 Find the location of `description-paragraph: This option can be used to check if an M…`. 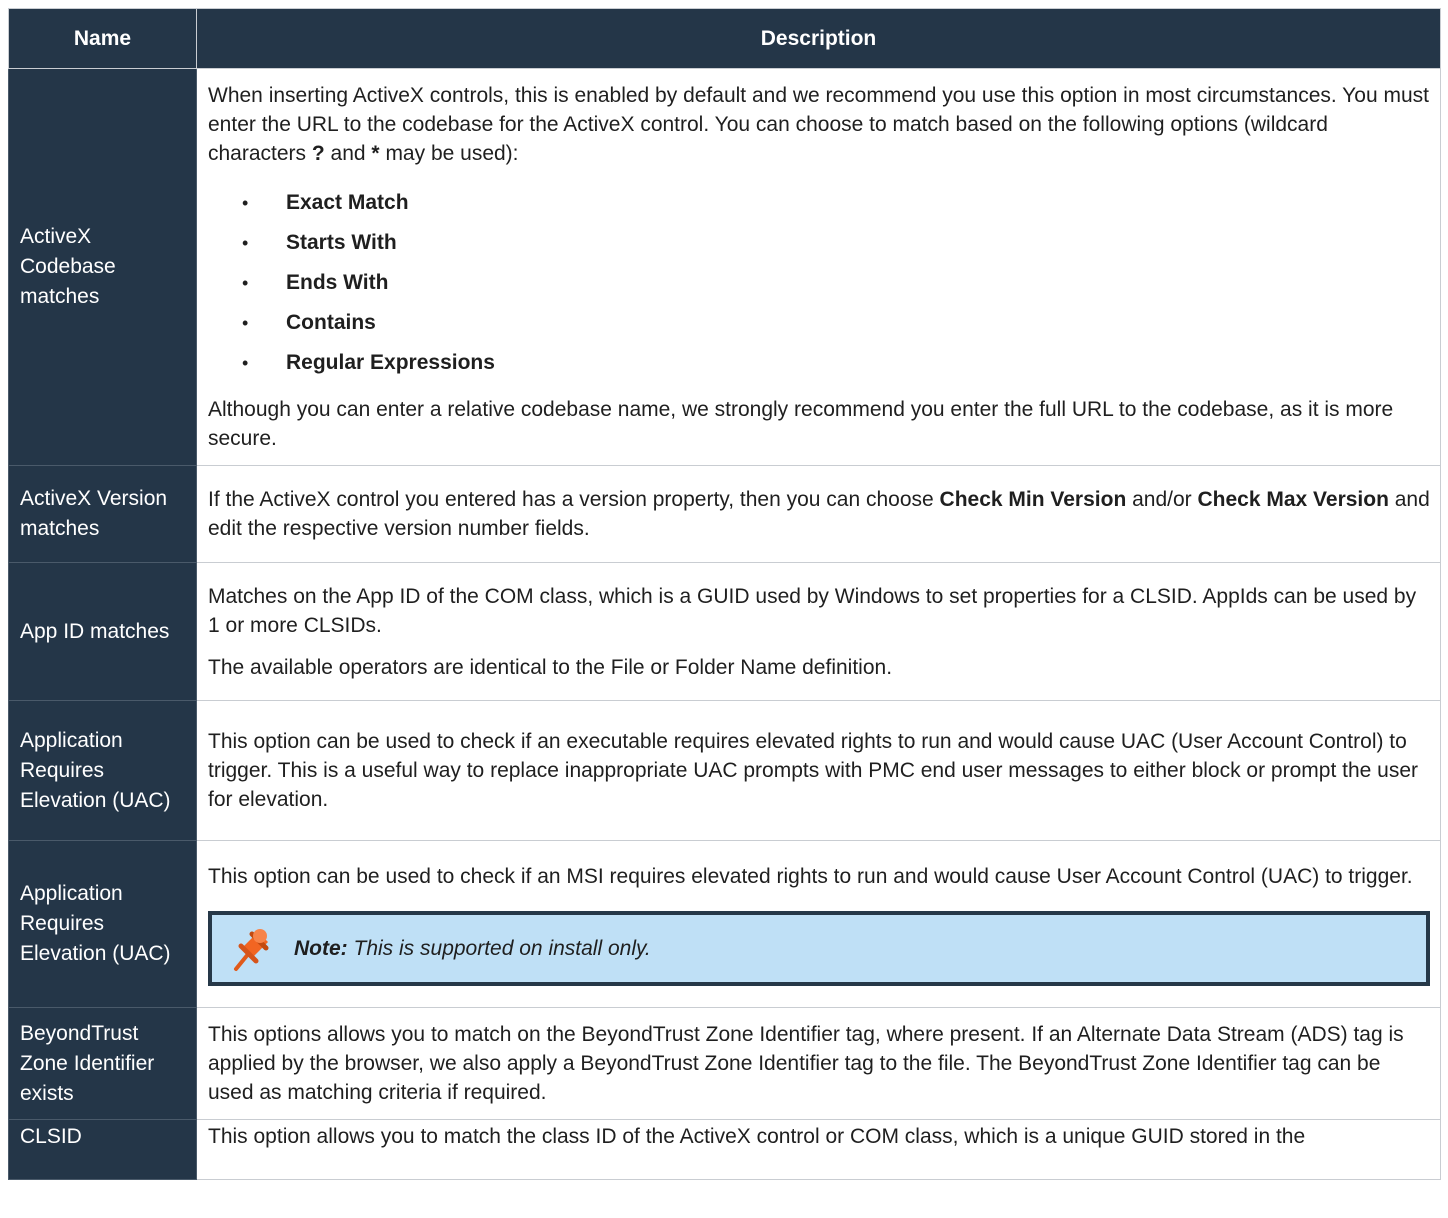

description-paragraph: This option can be used to check if an M… is located at coordinates (810, 876).